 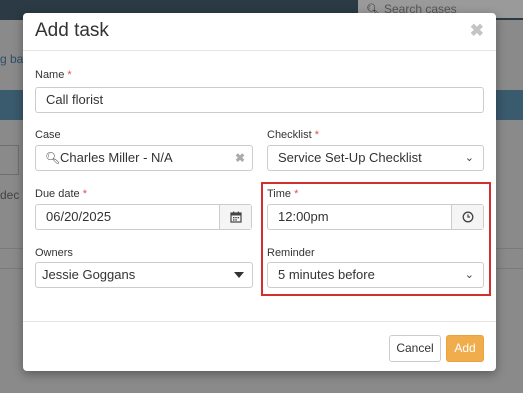 What do you see at coordinates (350, 157) in the screenshot?
I see `checklist-value: Service Set-Up Checklist` at bounding box center [350, 157].